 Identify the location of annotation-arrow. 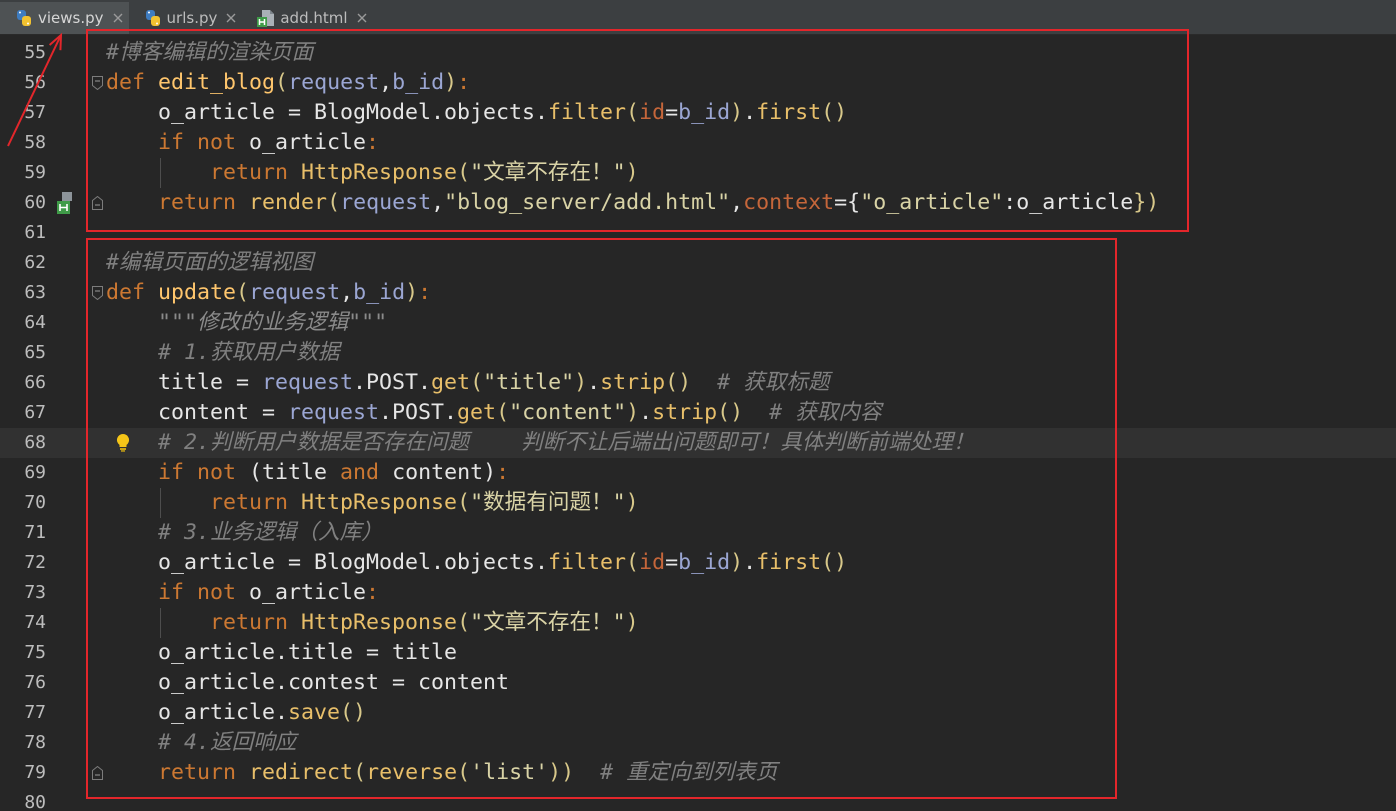
(35, 89).